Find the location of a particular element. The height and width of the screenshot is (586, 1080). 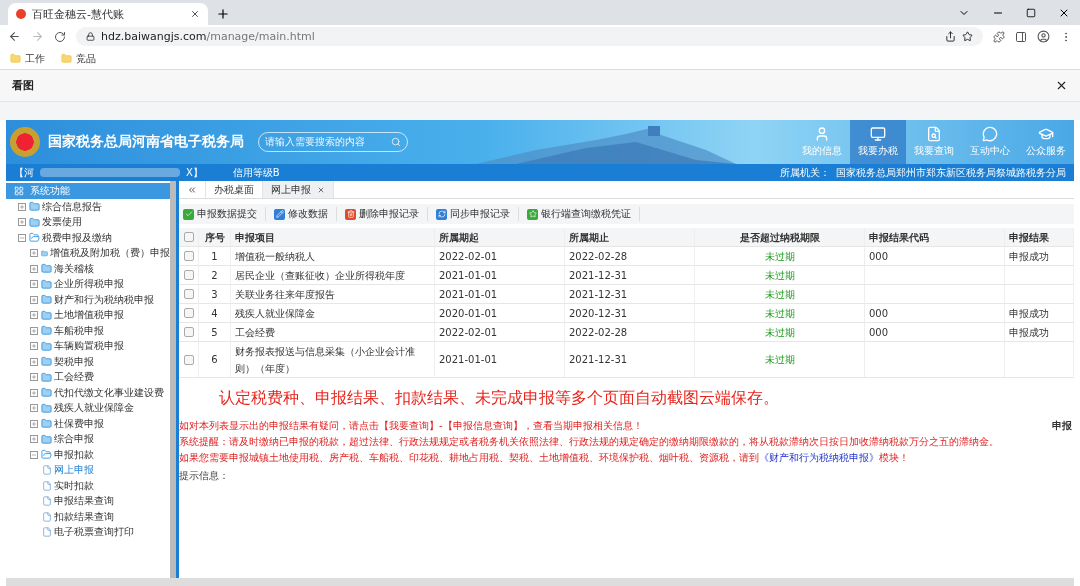

graduation-cap-icon is located at coordinates (1046, 134).